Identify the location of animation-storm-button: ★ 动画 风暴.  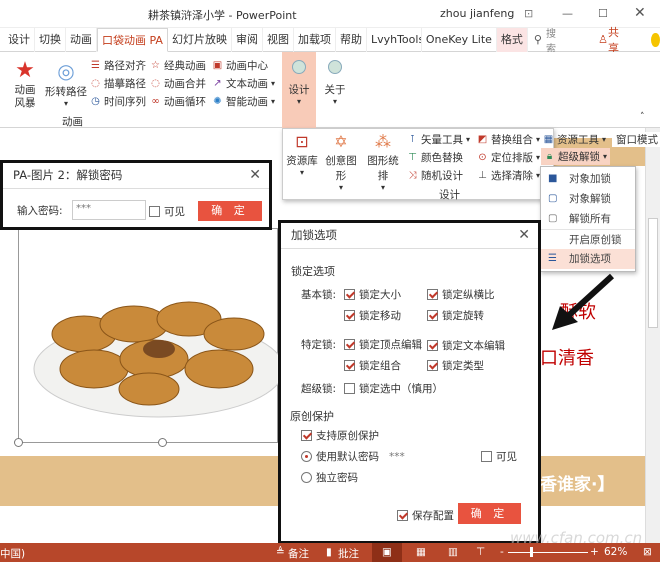
(25, 84).